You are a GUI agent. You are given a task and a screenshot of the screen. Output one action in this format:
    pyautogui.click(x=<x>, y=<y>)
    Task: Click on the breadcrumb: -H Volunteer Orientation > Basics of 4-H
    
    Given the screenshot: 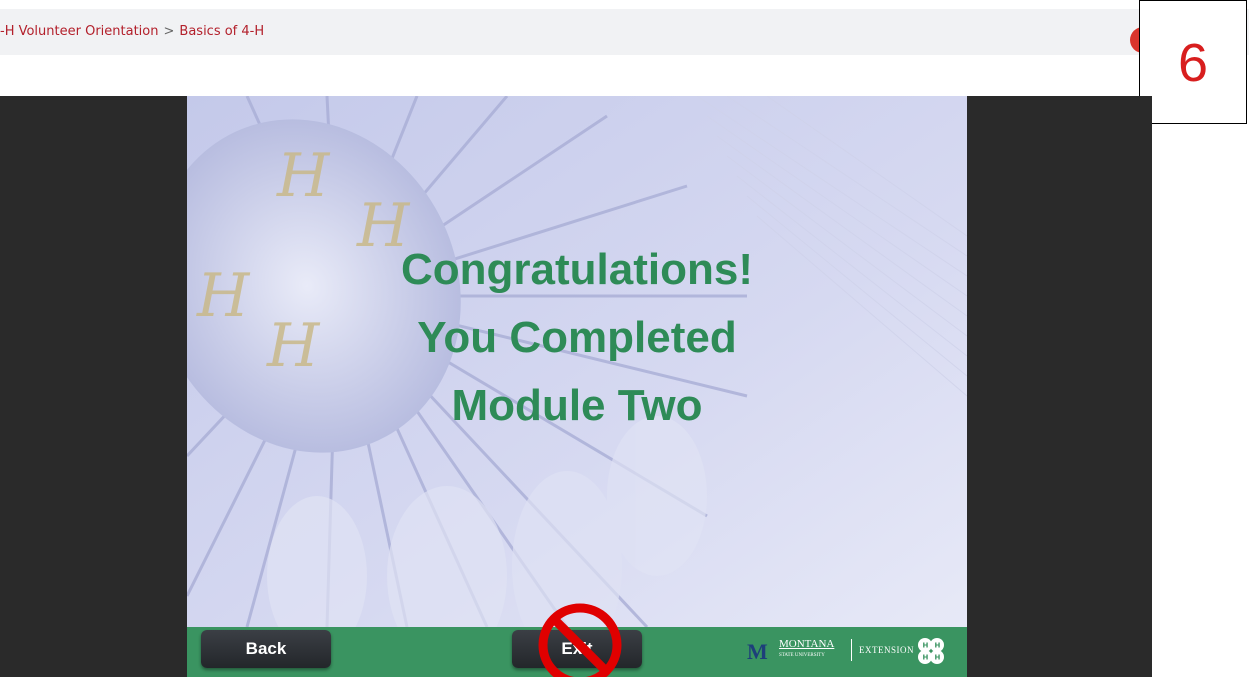 What is the action you would take?
    pyautogui.click(x=132, y=32)
    